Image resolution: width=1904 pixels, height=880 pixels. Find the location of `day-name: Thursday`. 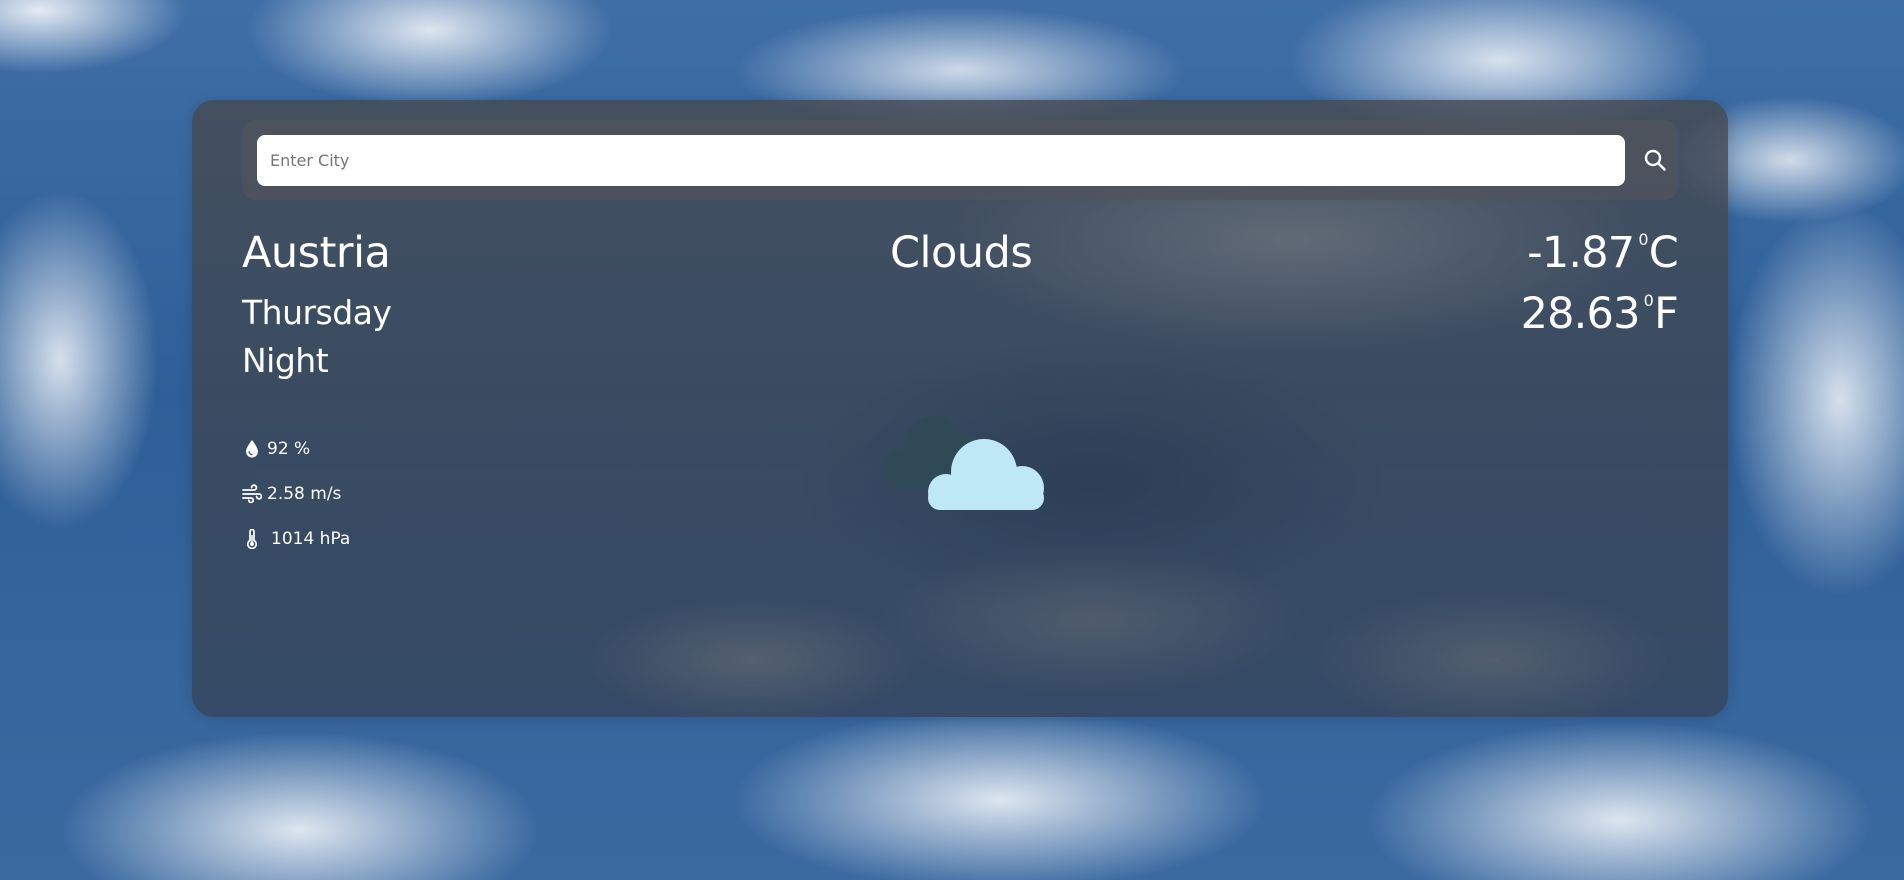

day-name: Thursday is located at coordinates (317, 312).